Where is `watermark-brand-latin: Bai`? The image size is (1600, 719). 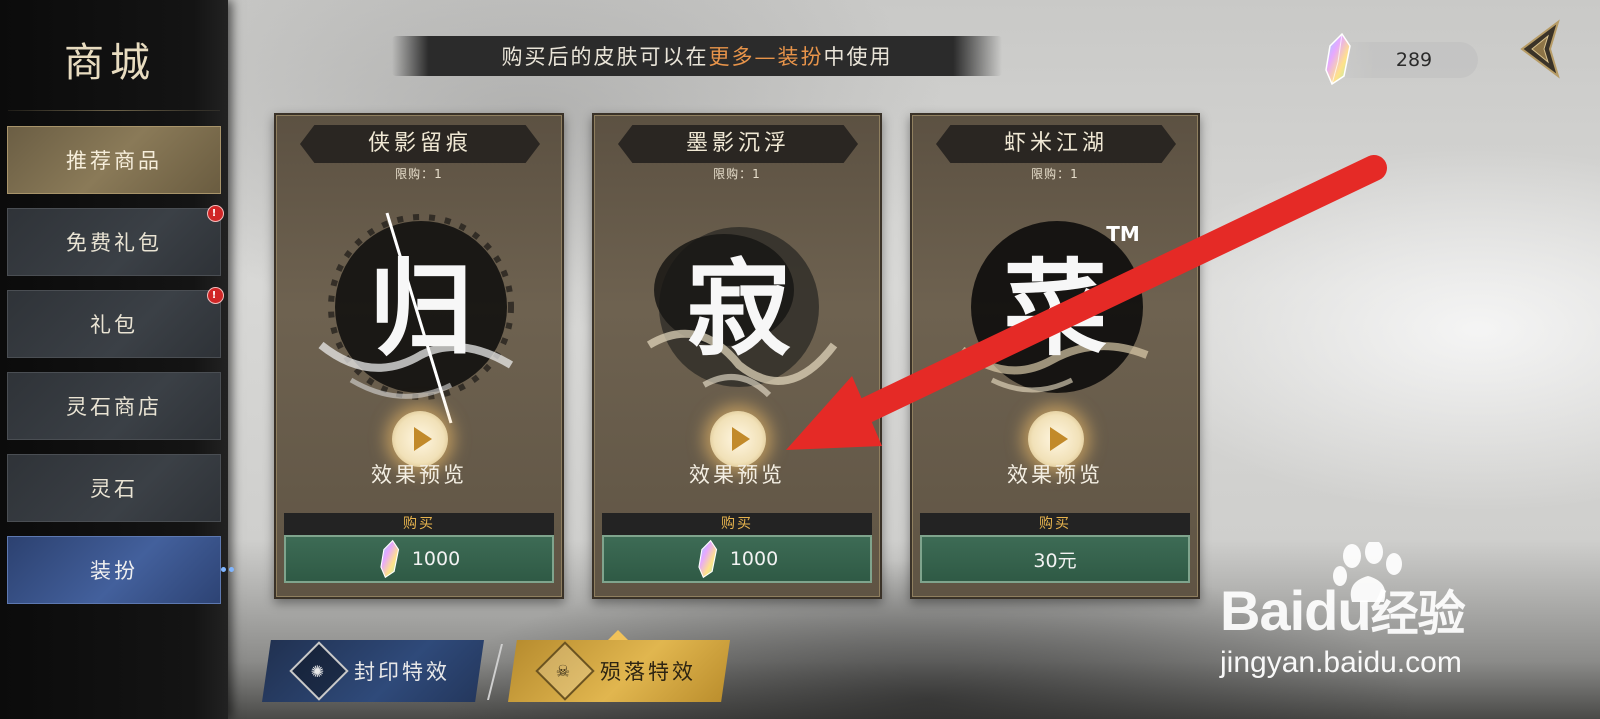
watermark-brand-latin: Bai is located at coordinates (1262, 610).